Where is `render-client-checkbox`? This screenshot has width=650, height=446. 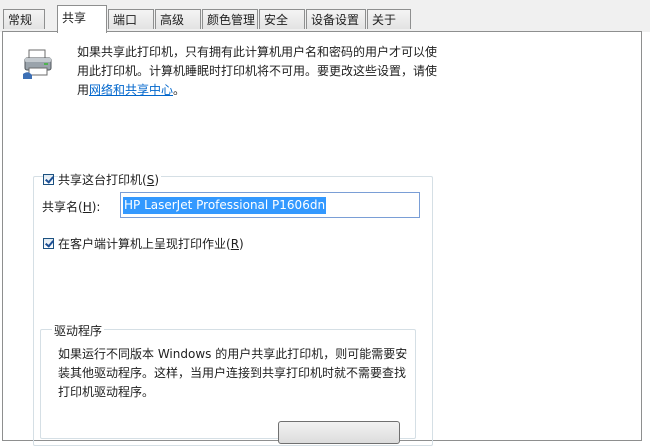
render-client-checkbox is located at coordinates (48, 243).